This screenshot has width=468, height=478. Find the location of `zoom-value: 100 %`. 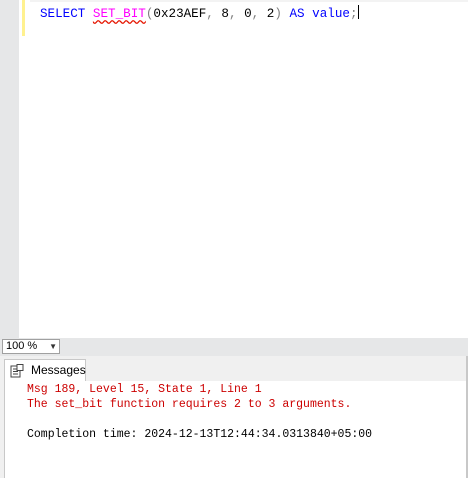

zoom-value: 100 % is located at coordinates (22, 346).